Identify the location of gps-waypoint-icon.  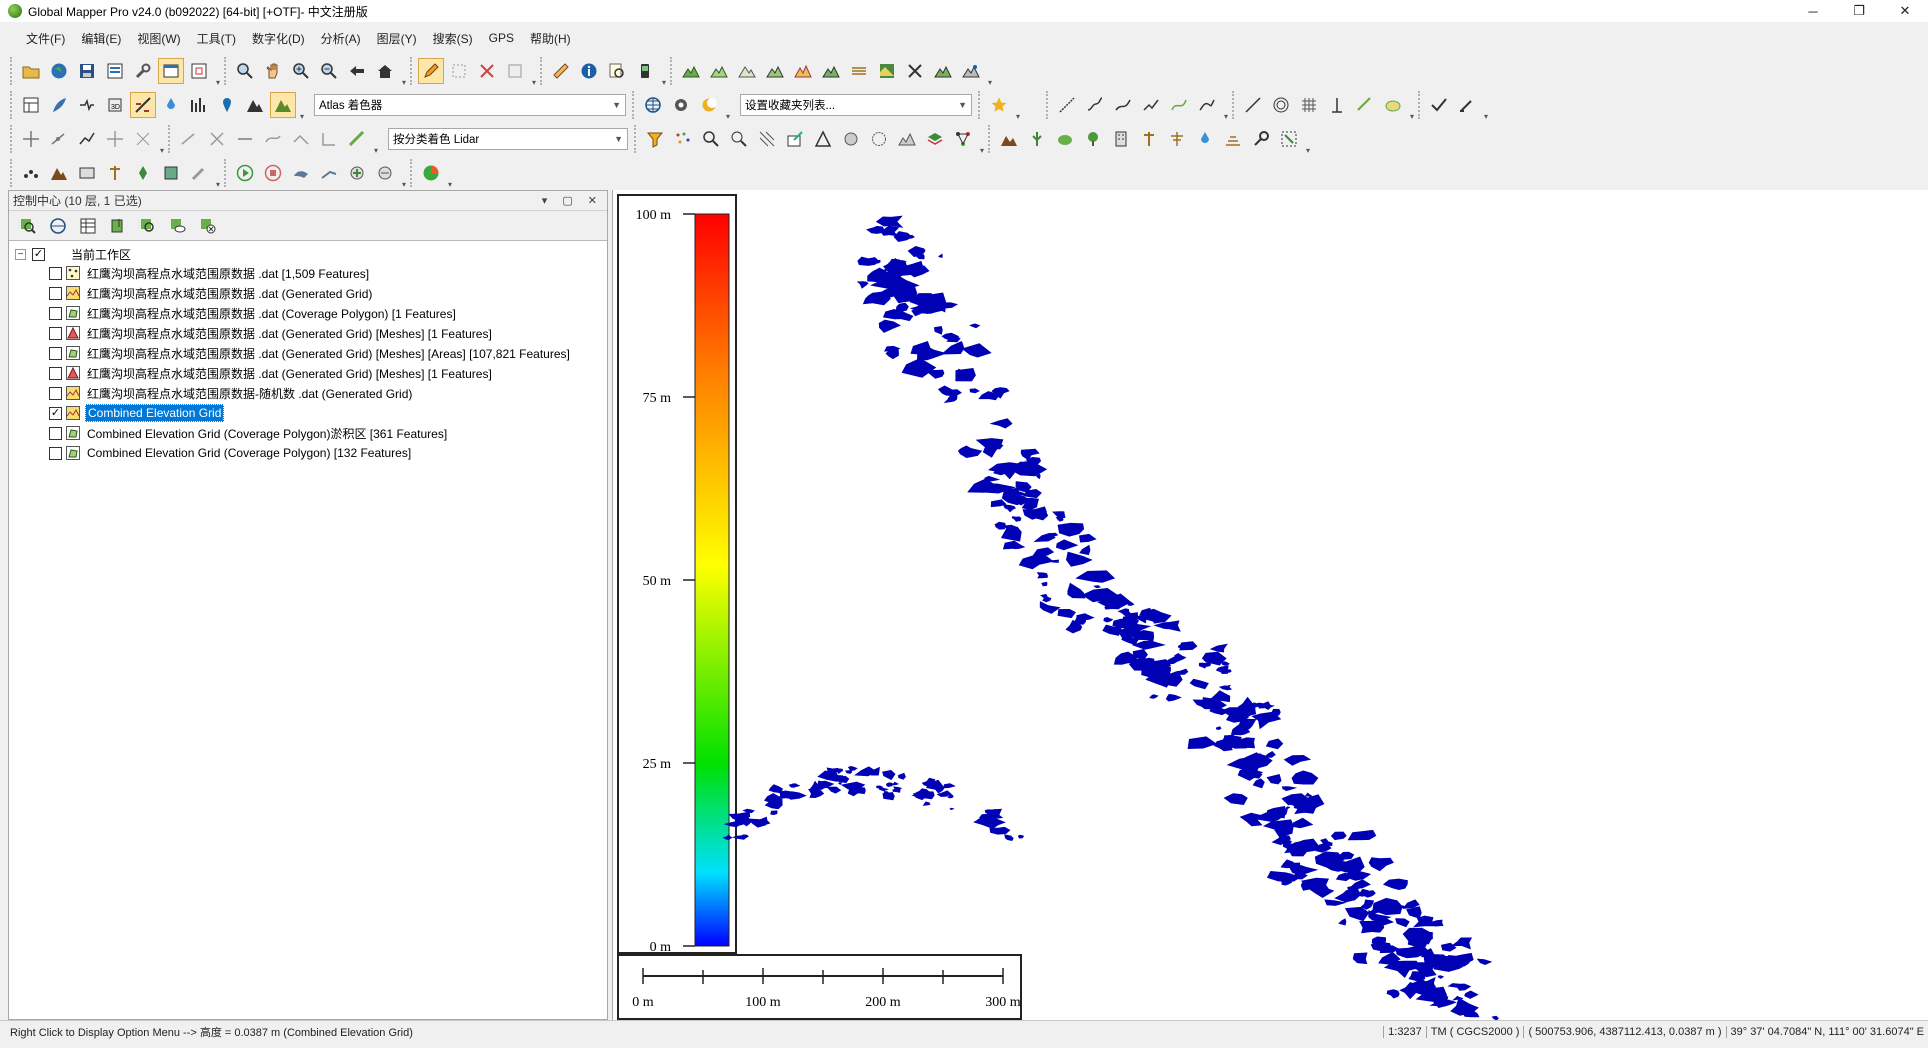
(115, 173).